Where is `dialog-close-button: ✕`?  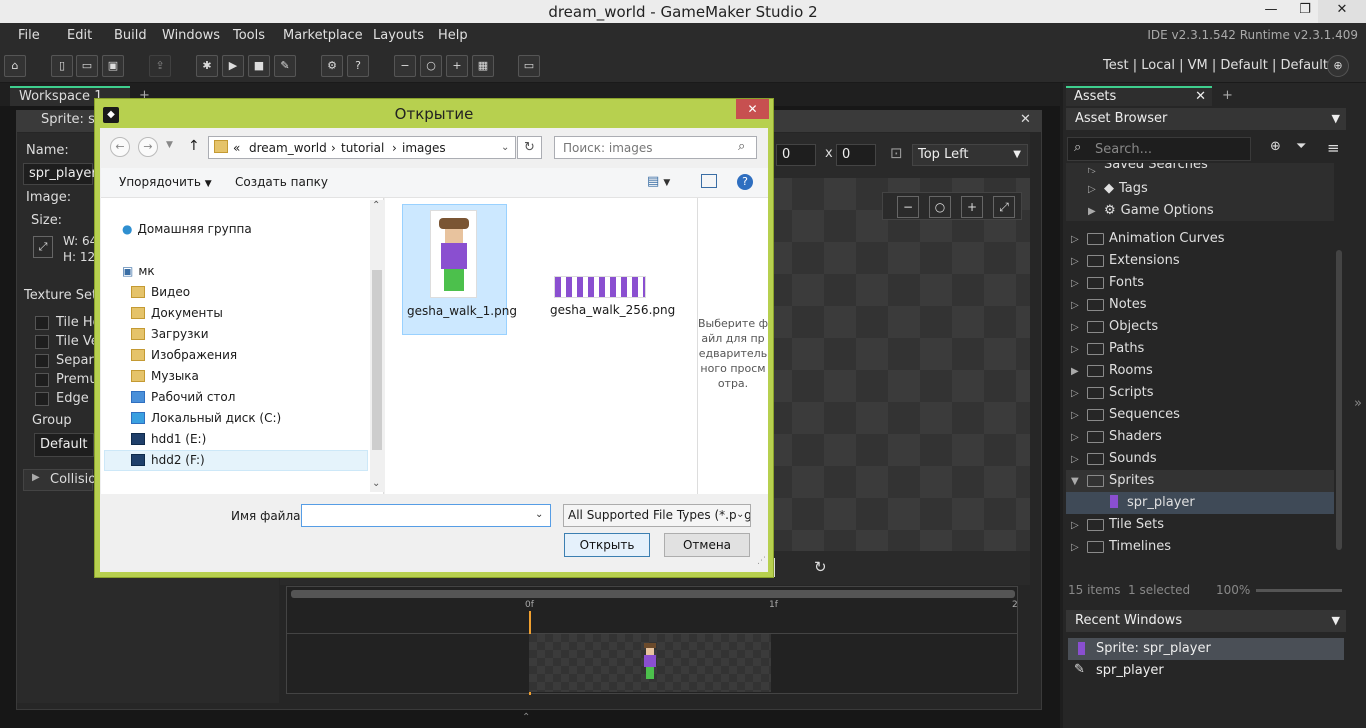
dialog-close-button: ✕ is located at coordinates (752, 109).